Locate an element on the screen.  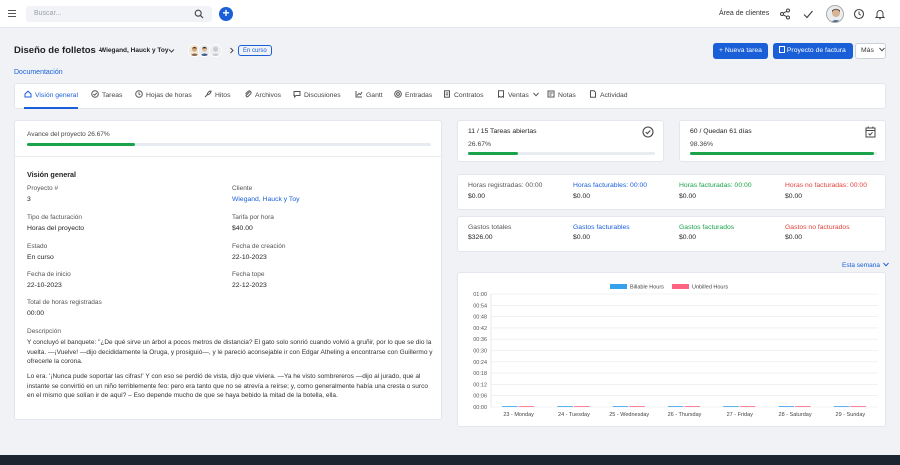
tab-tickets: Entradas is located at coordinates (413, 96).